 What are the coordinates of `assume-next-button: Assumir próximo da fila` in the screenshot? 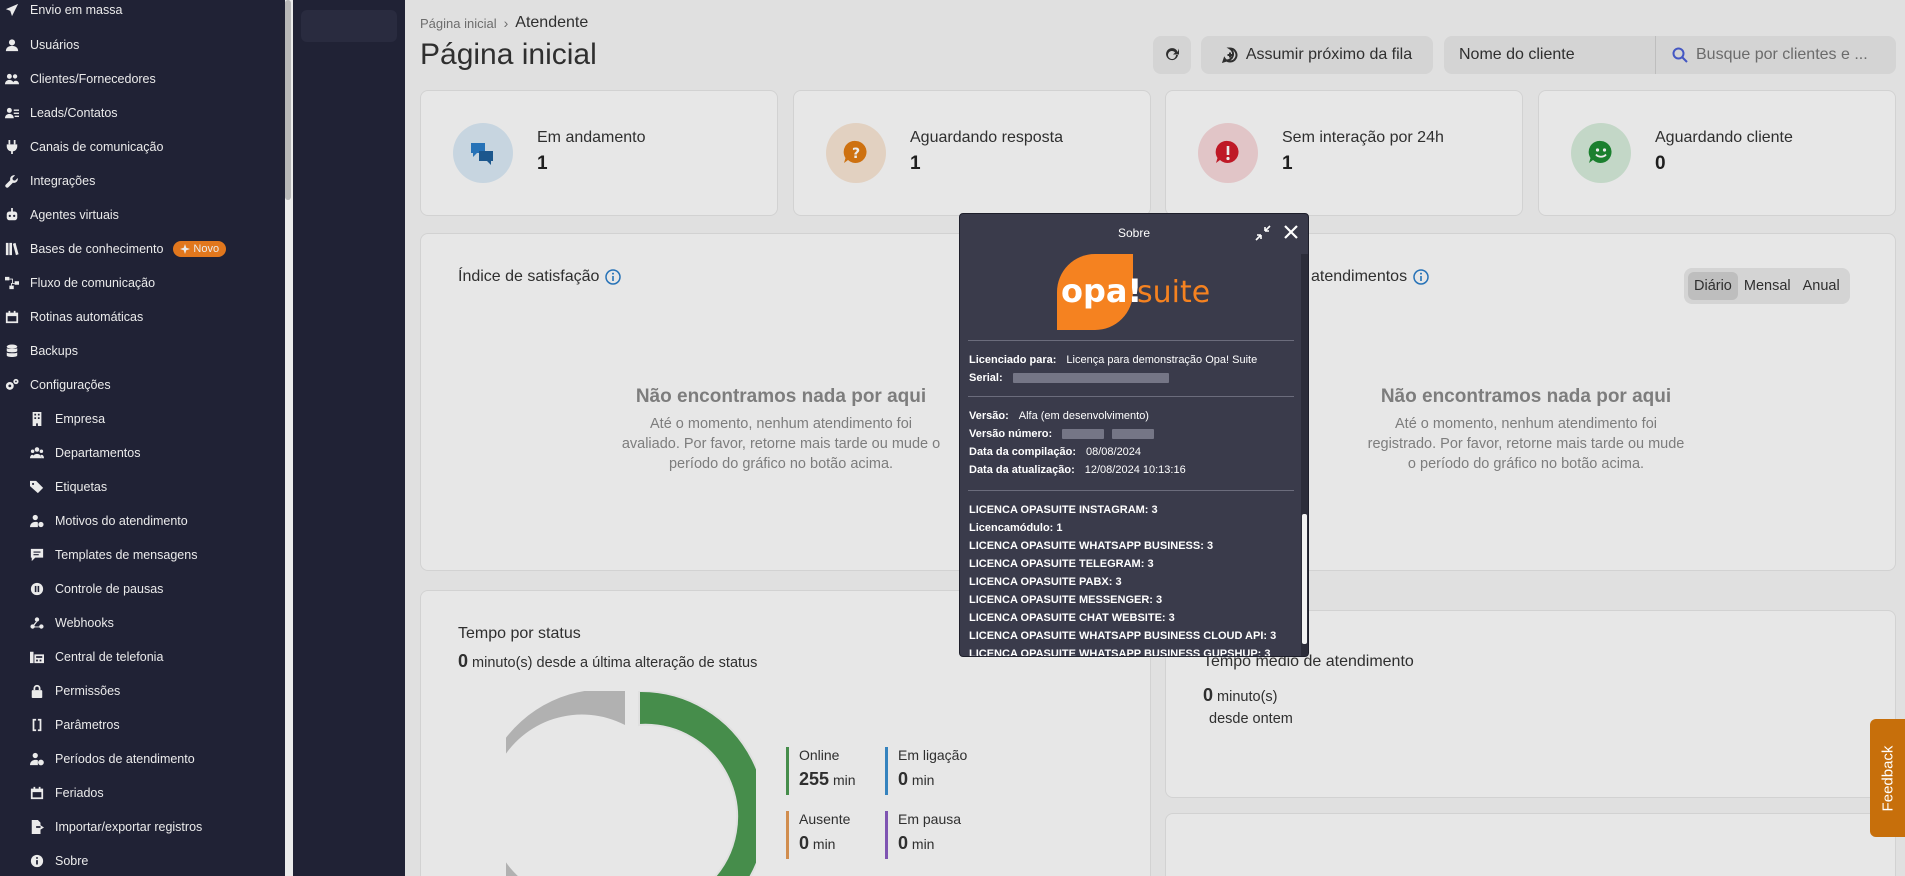 It's located at (1317, 55).